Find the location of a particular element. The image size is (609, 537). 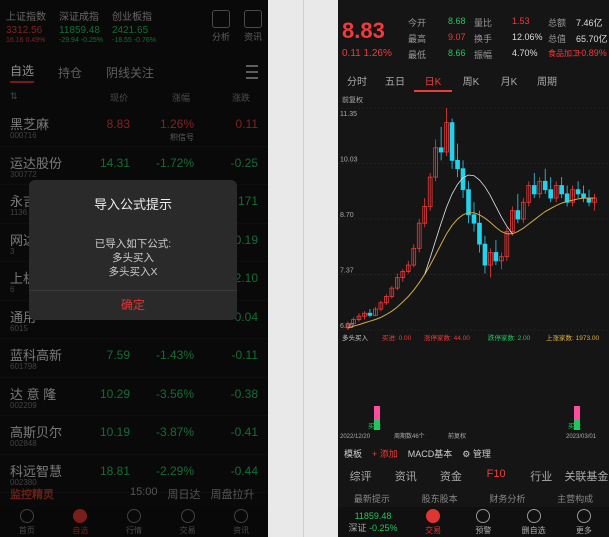

period-tab: 五日 is located at coordinates (395, 81).